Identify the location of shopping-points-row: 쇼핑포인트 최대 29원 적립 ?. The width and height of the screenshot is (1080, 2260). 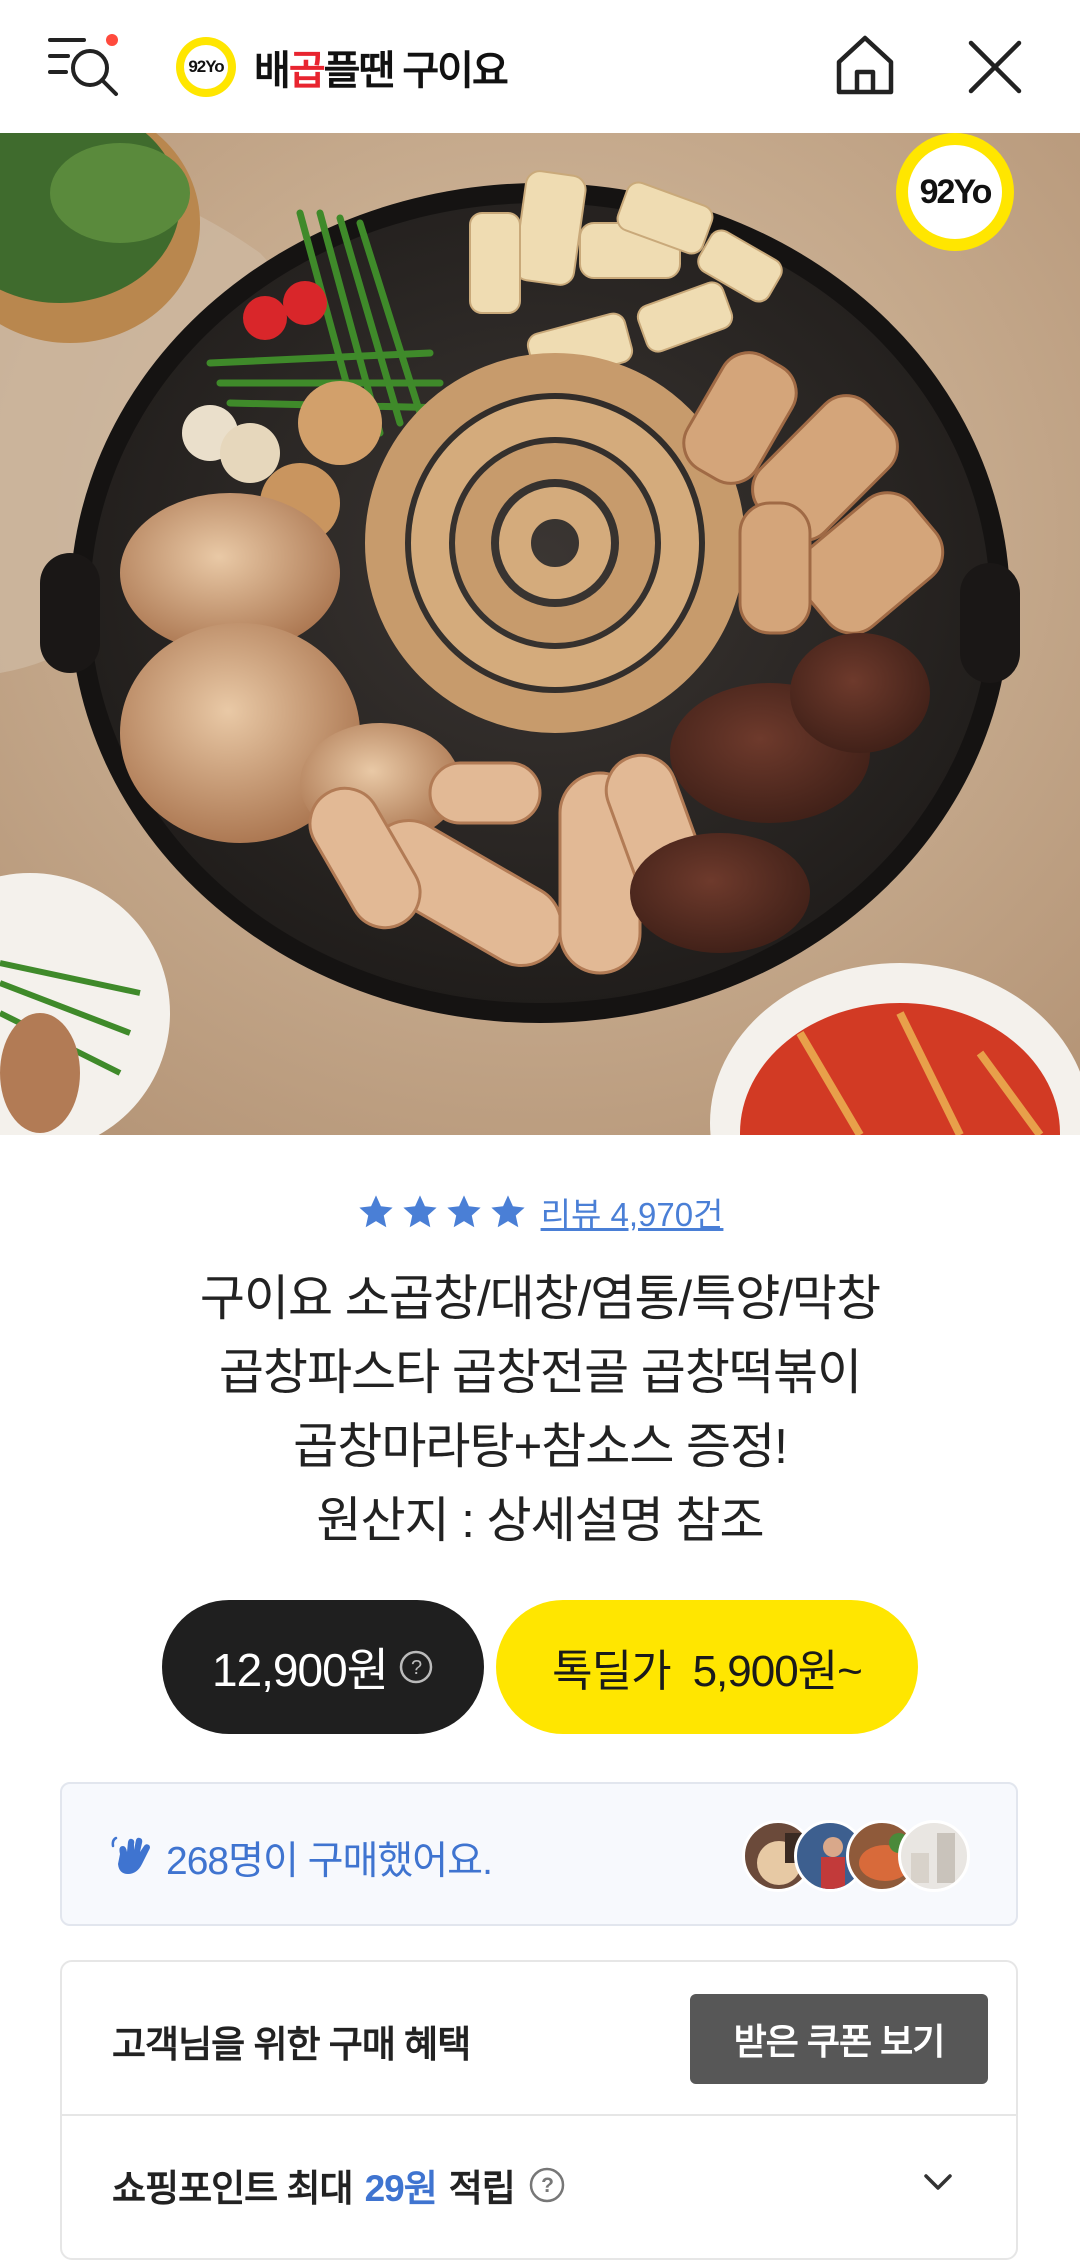
(339, 2185).